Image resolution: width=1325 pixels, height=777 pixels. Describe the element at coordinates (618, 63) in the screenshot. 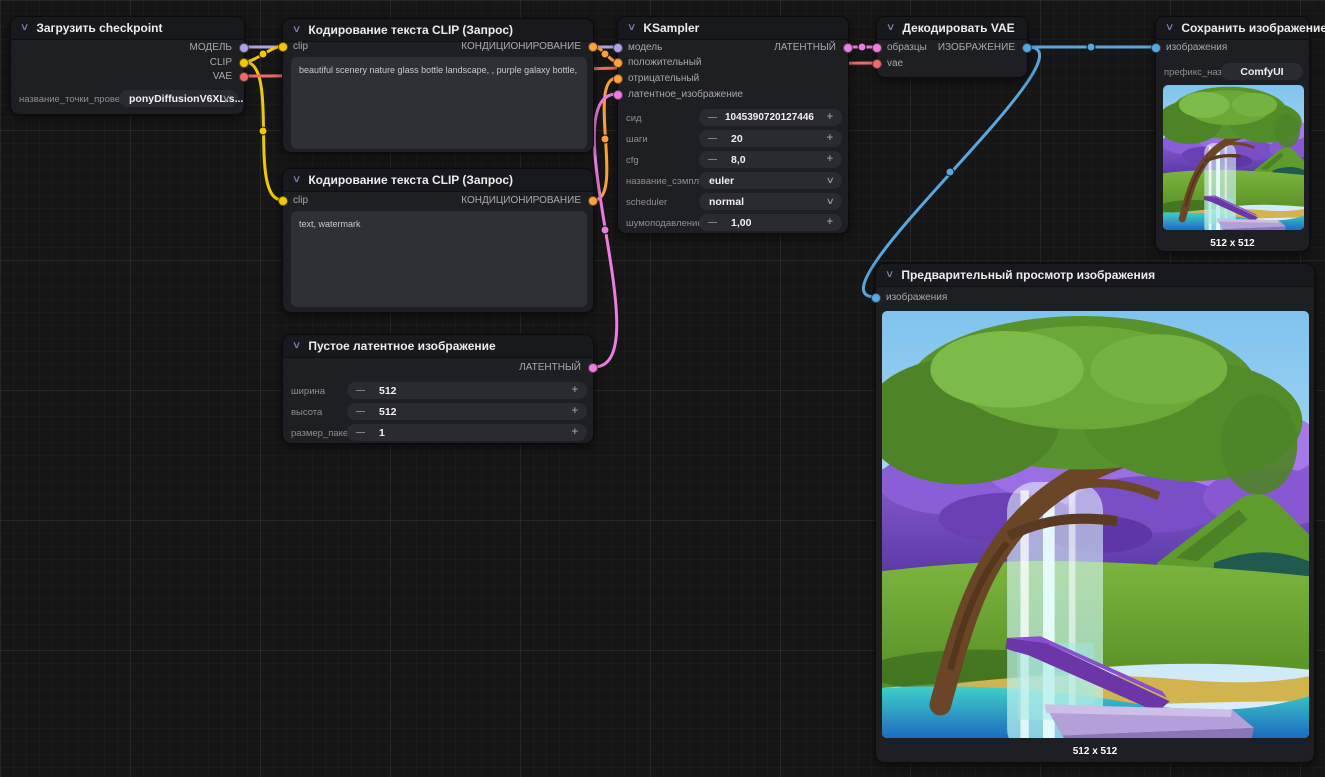

I see `input-port-positive` at that location.